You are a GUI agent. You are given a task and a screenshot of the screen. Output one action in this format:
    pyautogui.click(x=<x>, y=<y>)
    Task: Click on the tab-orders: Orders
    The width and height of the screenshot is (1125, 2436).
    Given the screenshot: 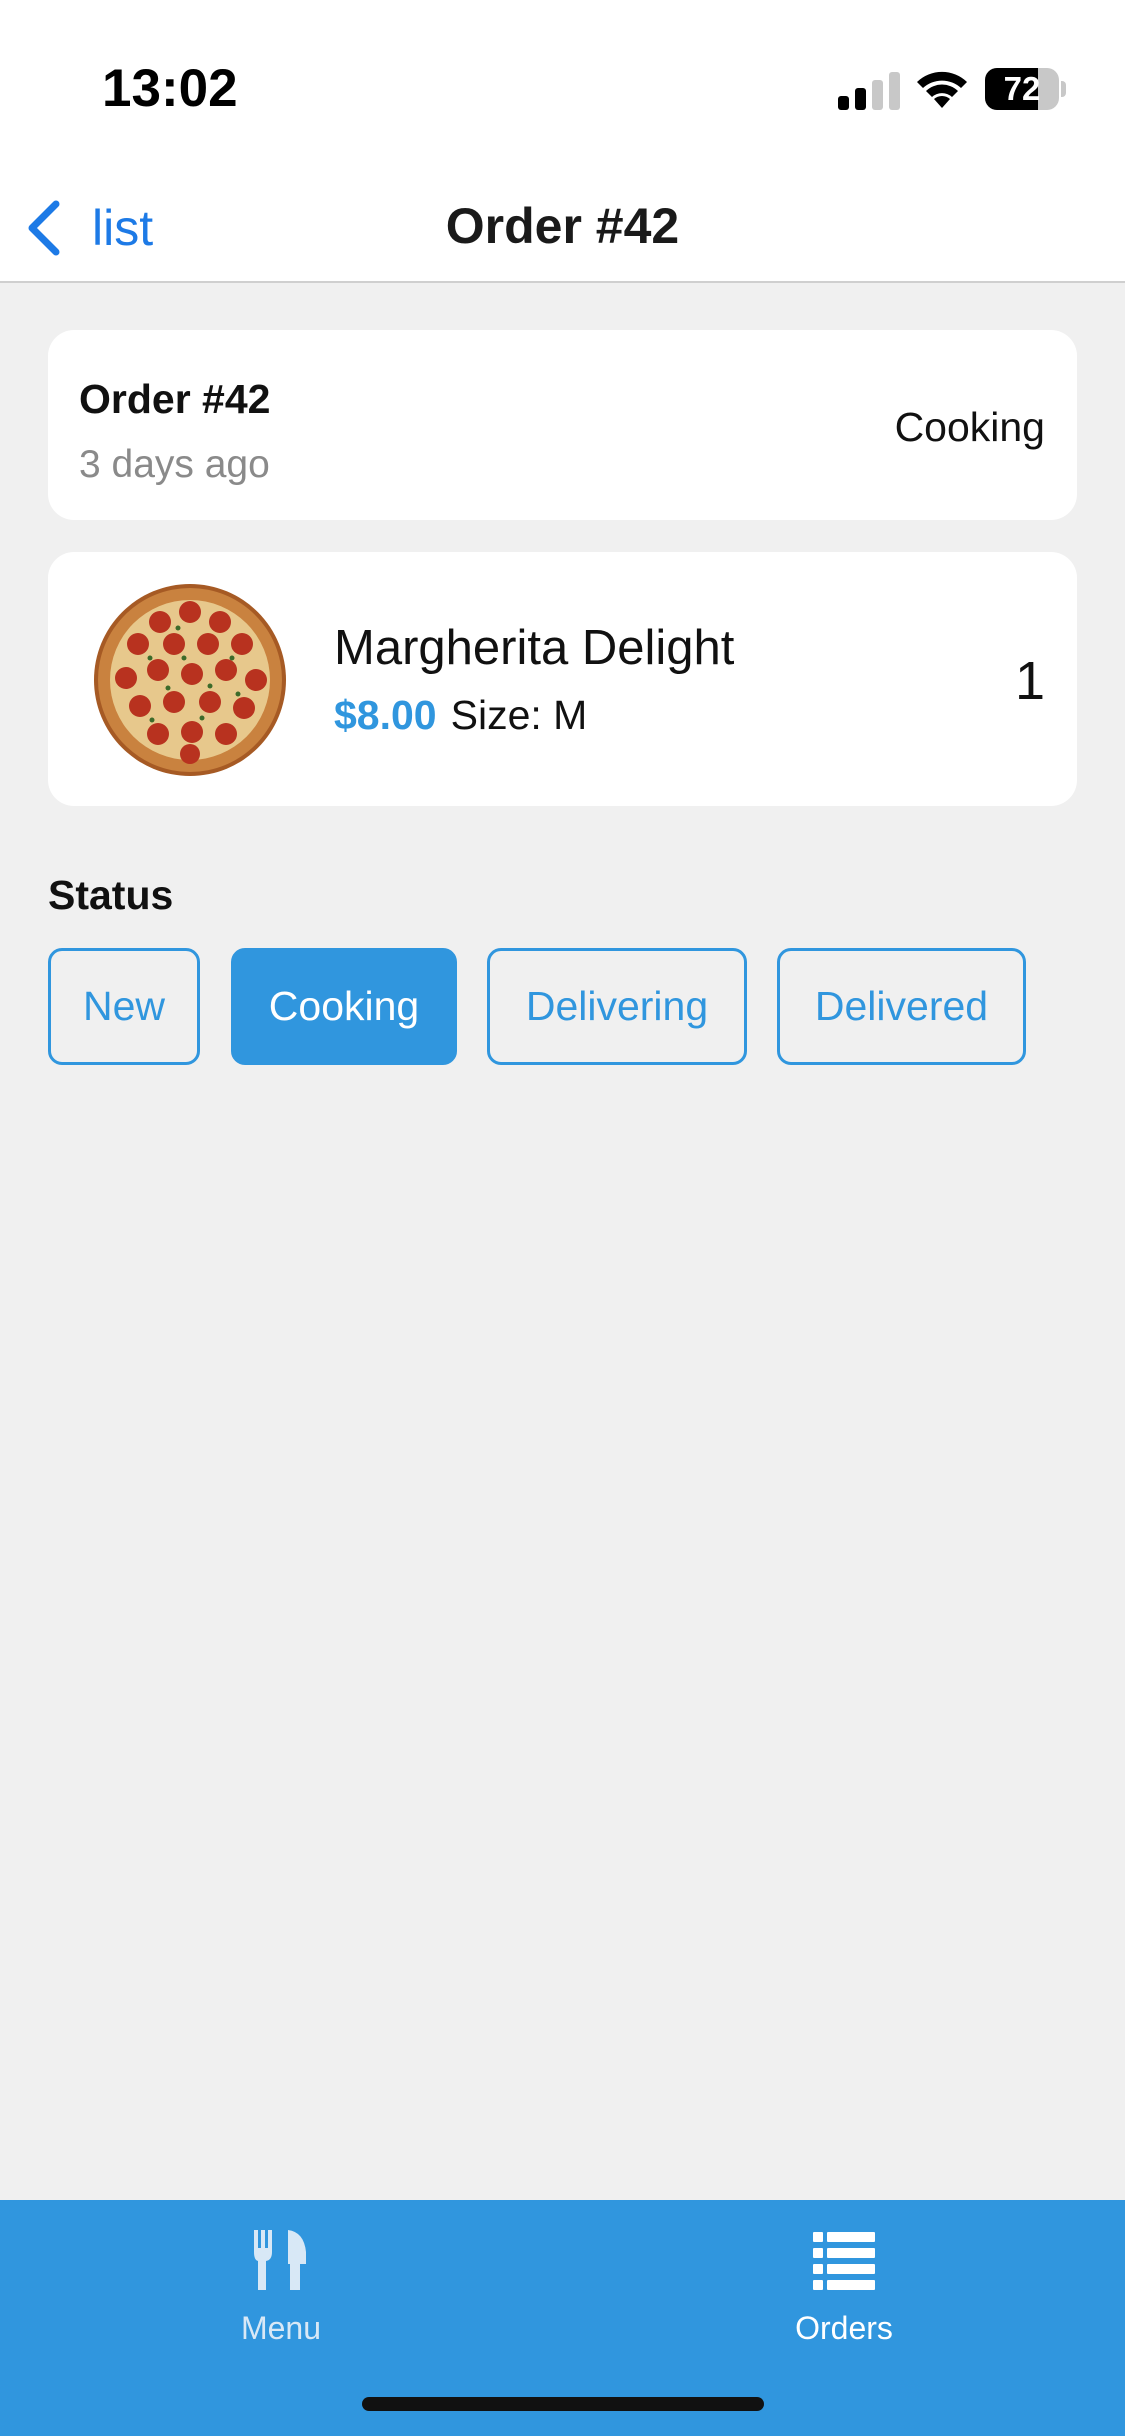 What is the action you would take?
    pyautogui.click(x=844, y=2275)
    